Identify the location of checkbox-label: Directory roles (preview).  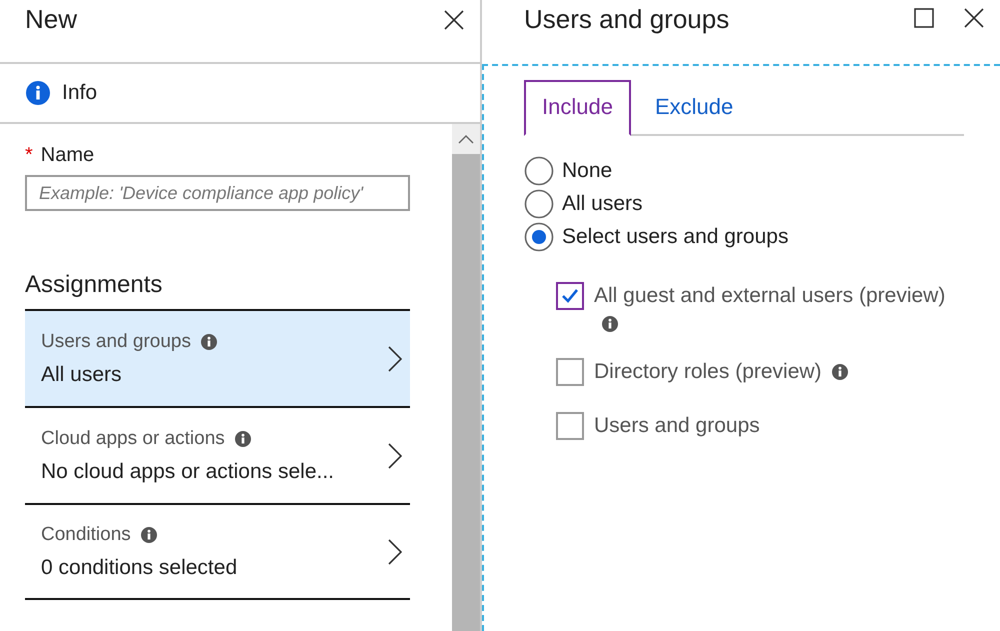
(708, 372).